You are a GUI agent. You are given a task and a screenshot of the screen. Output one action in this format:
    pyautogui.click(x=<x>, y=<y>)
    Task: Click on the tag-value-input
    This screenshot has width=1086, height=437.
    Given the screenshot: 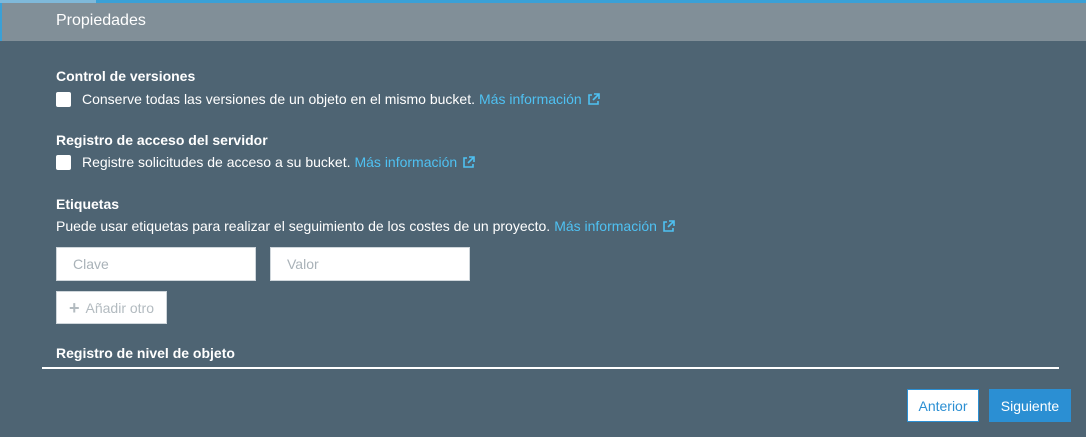 What is the action you would take?
    pyautogui.click(x=370, y=264)
    